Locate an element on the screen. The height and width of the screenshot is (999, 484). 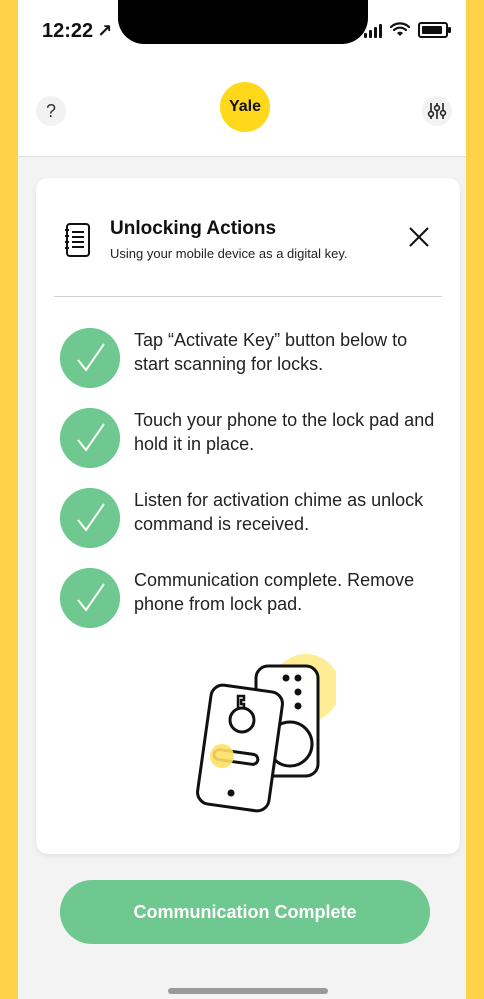
settings-button is located at coordinates (437, 111).